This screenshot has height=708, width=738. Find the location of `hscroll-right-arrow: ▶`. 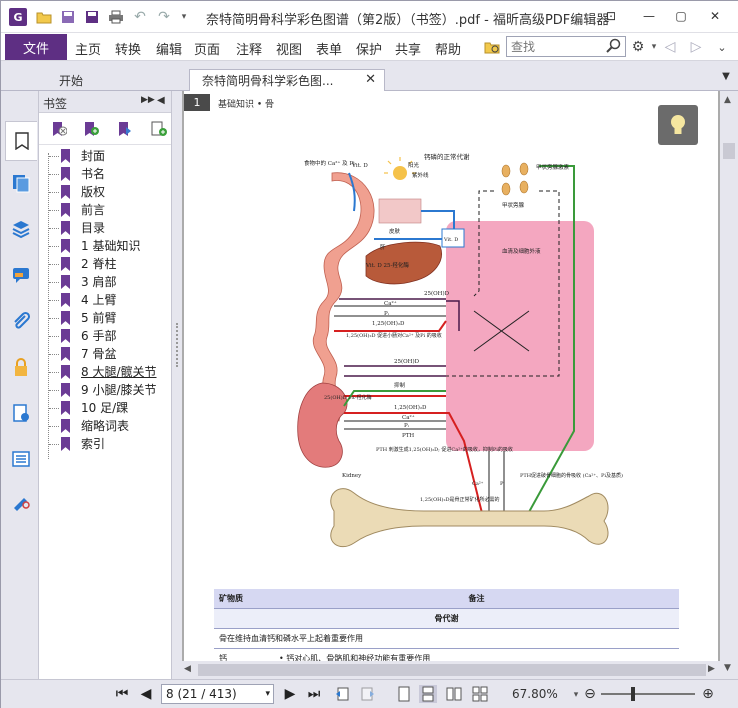

hscroll-right-arrow: ▶ is located at coordinates (711, 669).